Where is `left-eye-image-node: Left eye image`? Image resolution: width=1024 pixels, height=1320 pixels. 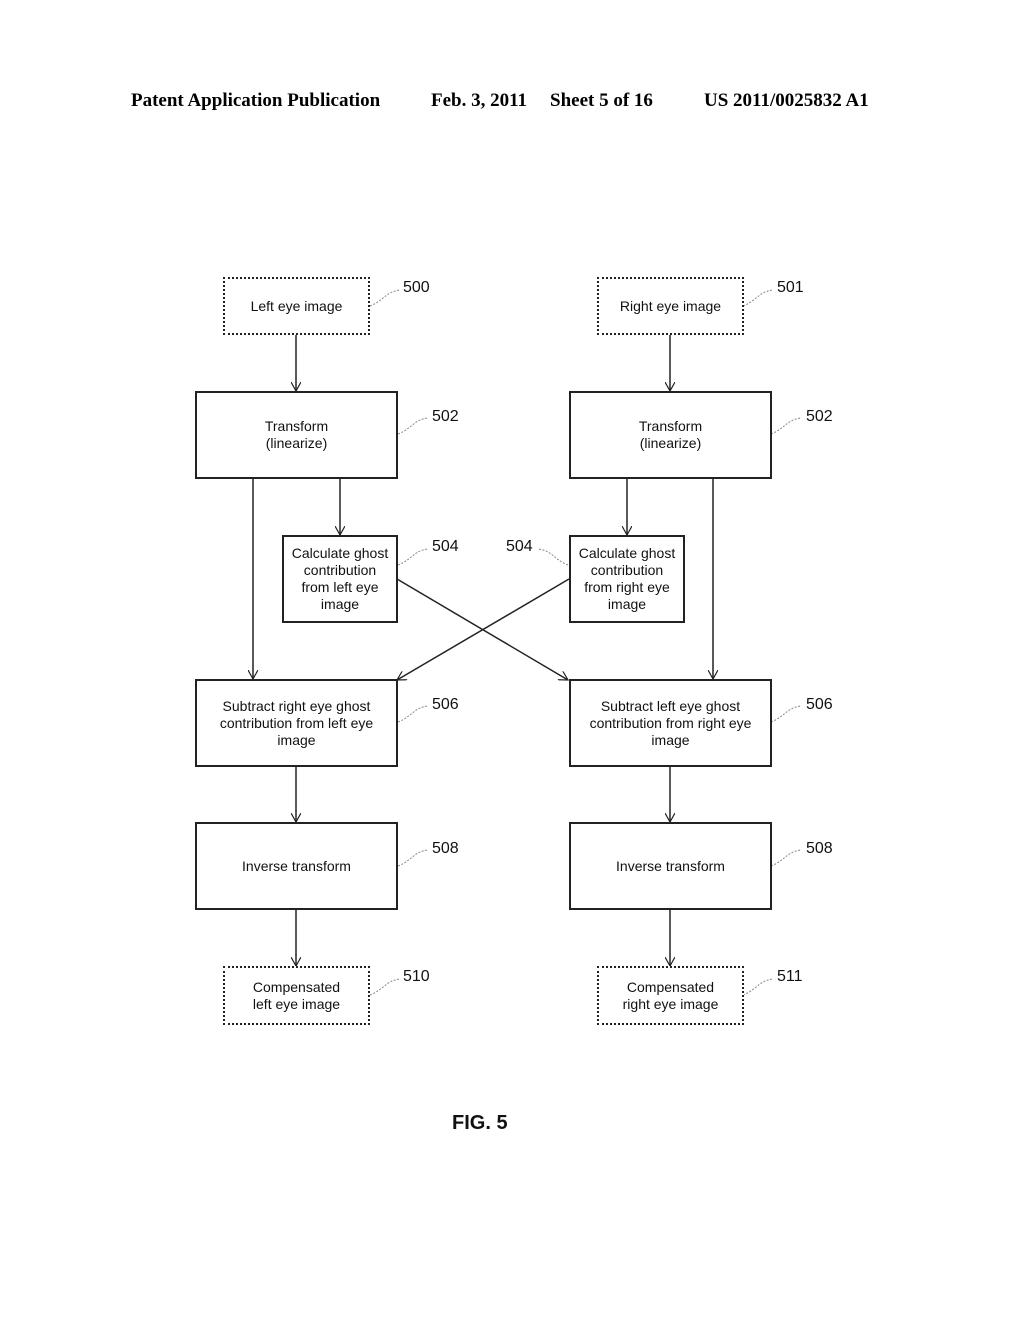 left-eye-image-node: Left eye image is located at coordinates (296, 306).